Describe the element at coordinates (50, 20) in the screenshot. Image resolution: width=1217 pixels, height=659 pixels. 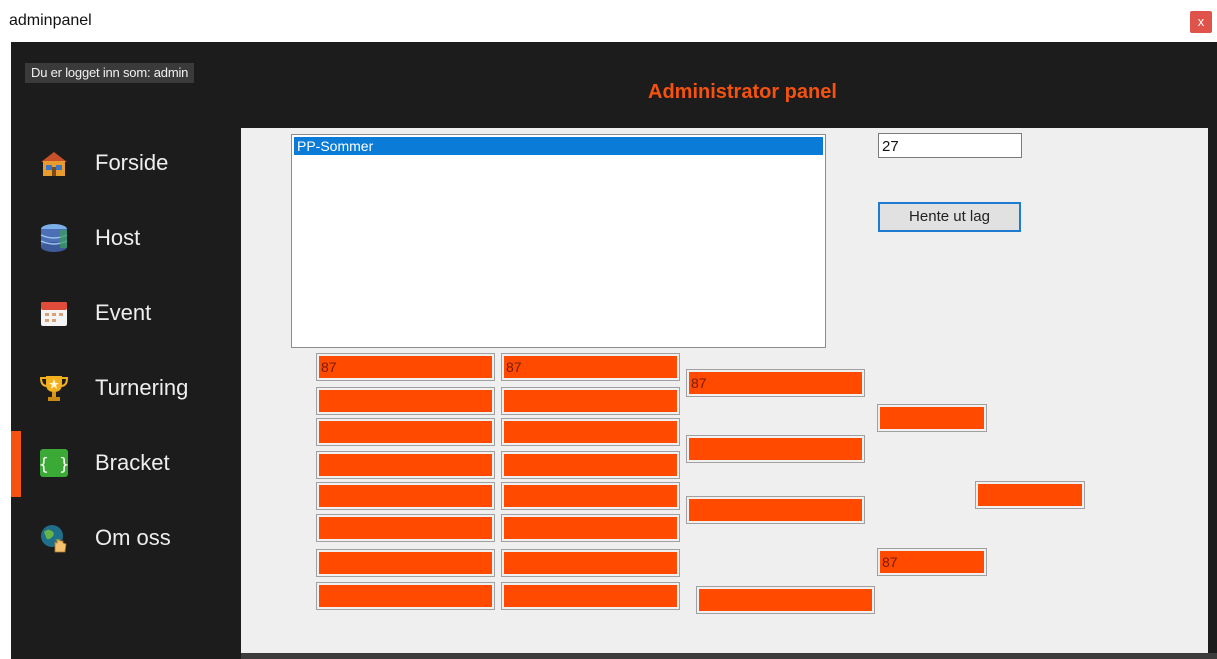
I see `window-title: adminpanel` at that location.